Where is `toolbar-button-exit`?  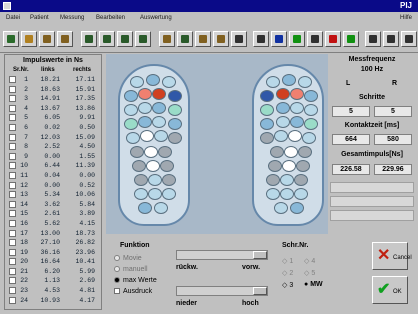
toolbar-button-exit is located at coordinates (409, 39).